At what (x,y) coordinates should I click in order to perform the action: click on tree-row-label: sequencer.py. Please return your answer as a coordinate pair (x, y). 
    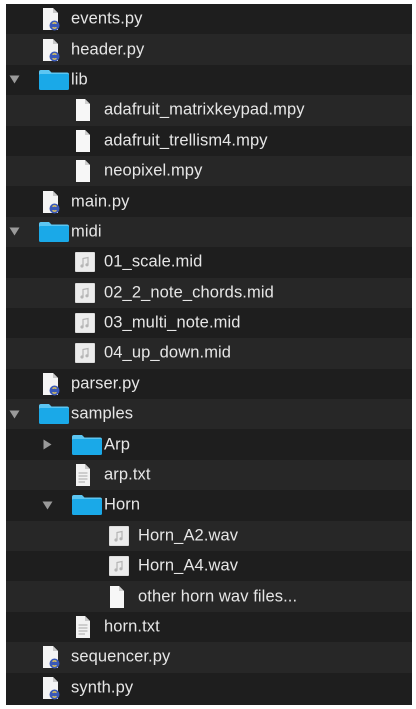
    Looking at the image, I should click on (121, 656).